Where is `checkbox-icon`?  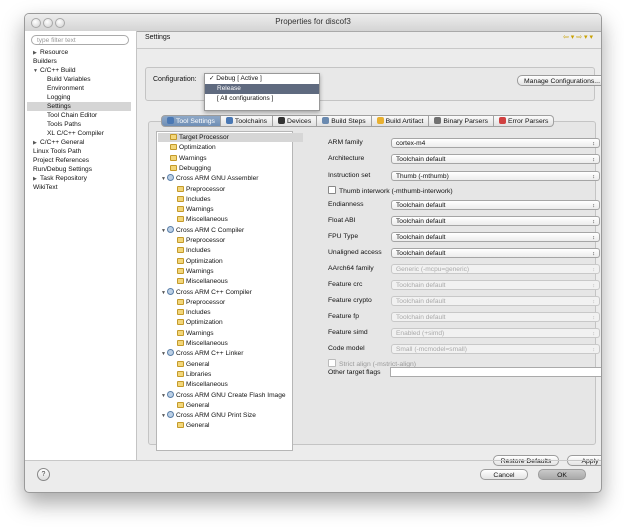
checkbox-icon is located at coordinates (332, 190).